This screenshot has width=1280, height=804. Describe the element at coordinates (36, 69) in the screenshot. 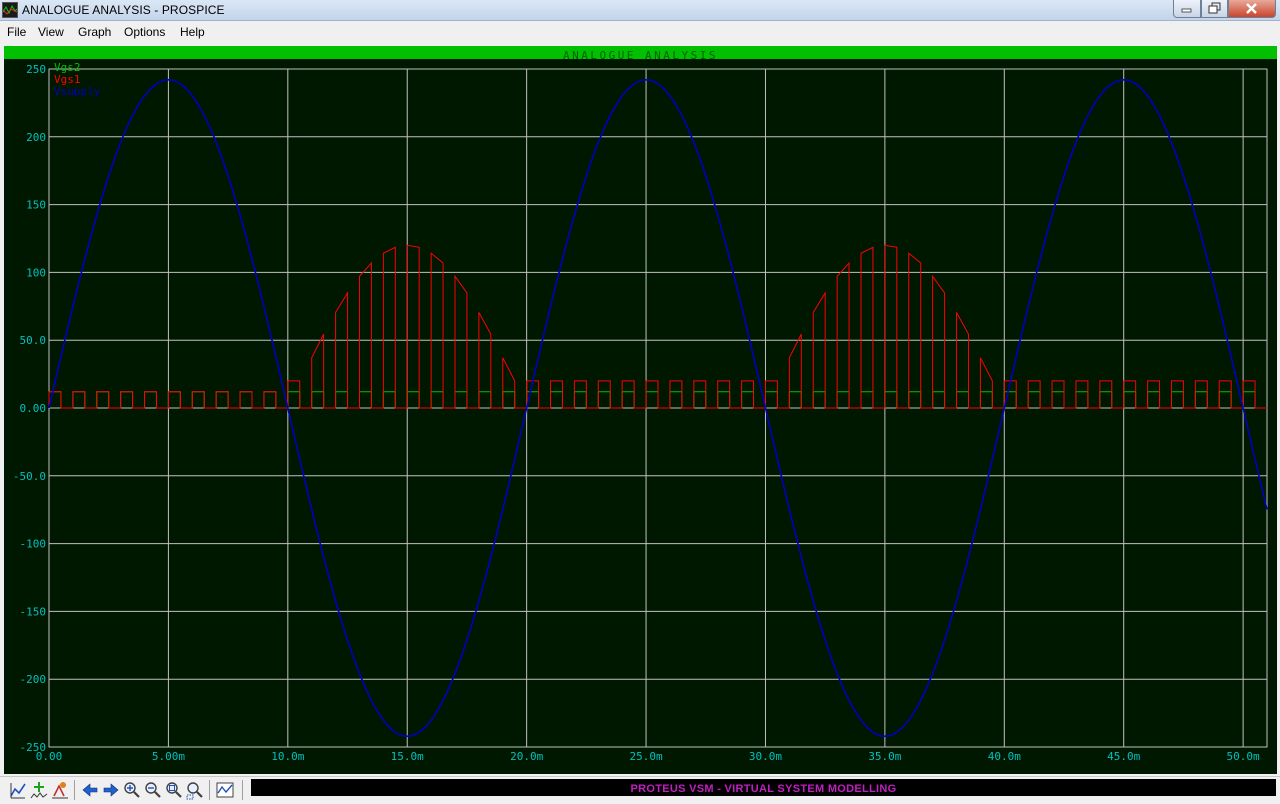

I see `y-tick-label: 250` at that location.